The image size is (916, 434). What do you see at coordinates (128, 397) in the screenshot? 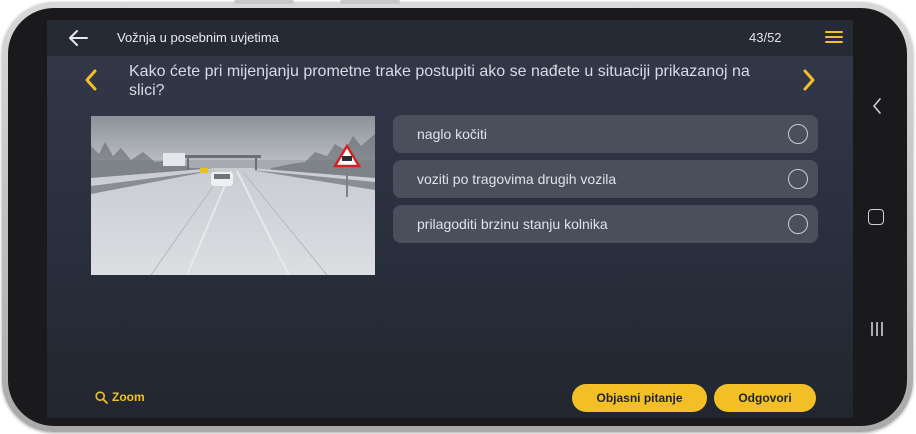
I see `zoom-label: Zoom` at bounding box center [128, 397].